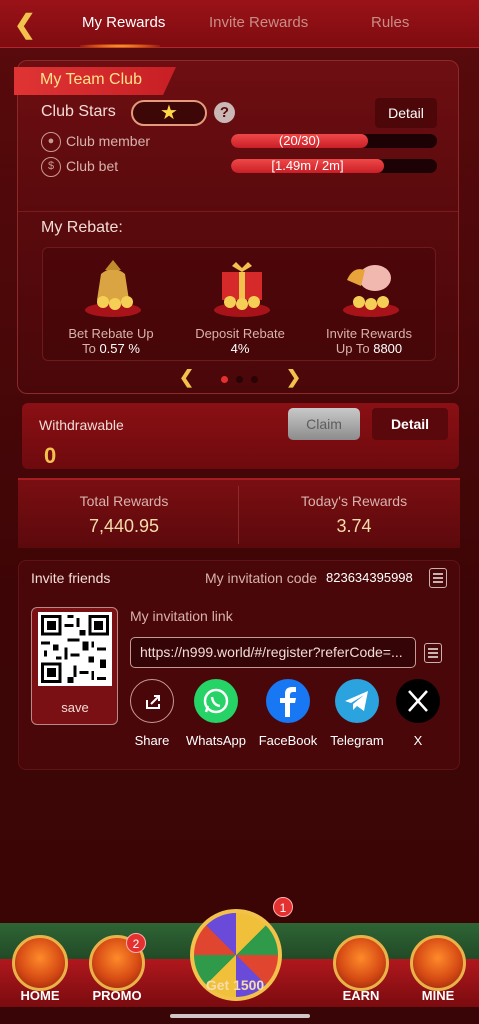 This screenshot has width=479, height=1024. I want to click on carousel-prev-arrow-icon: ❮, so click(186, 377).